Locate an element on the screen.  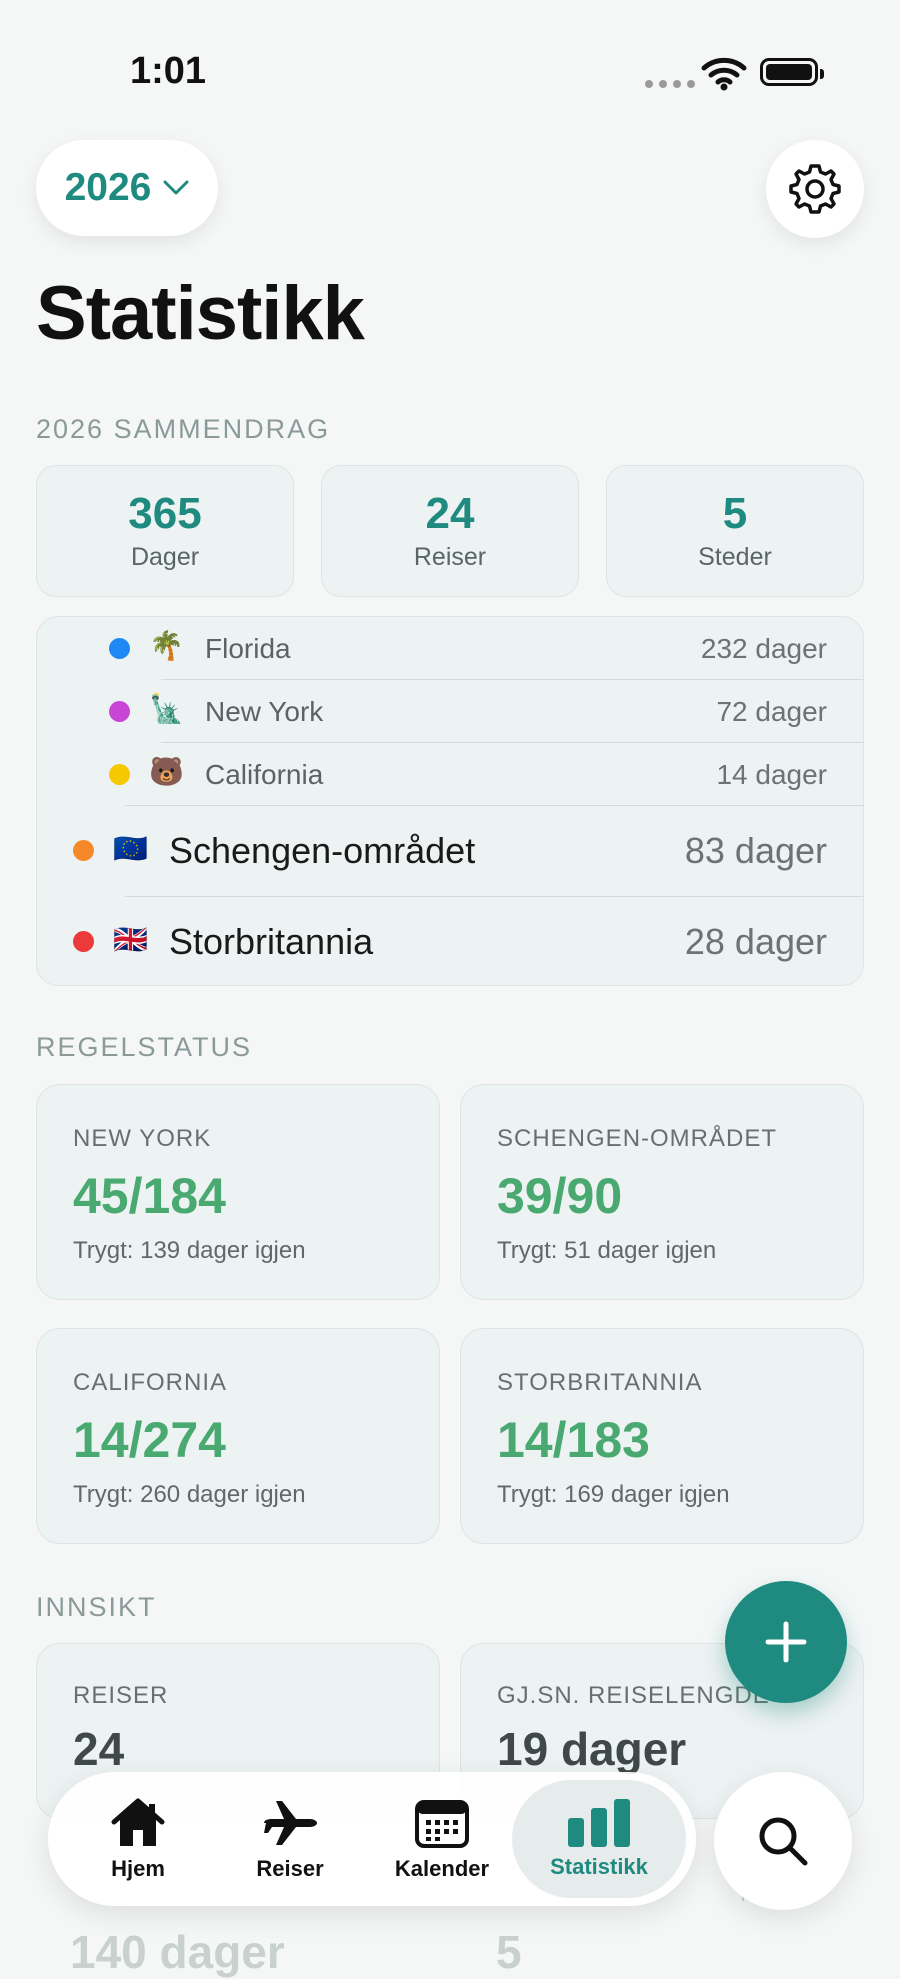
insight-value: 19 dager is located at coordinates (592, 1749).